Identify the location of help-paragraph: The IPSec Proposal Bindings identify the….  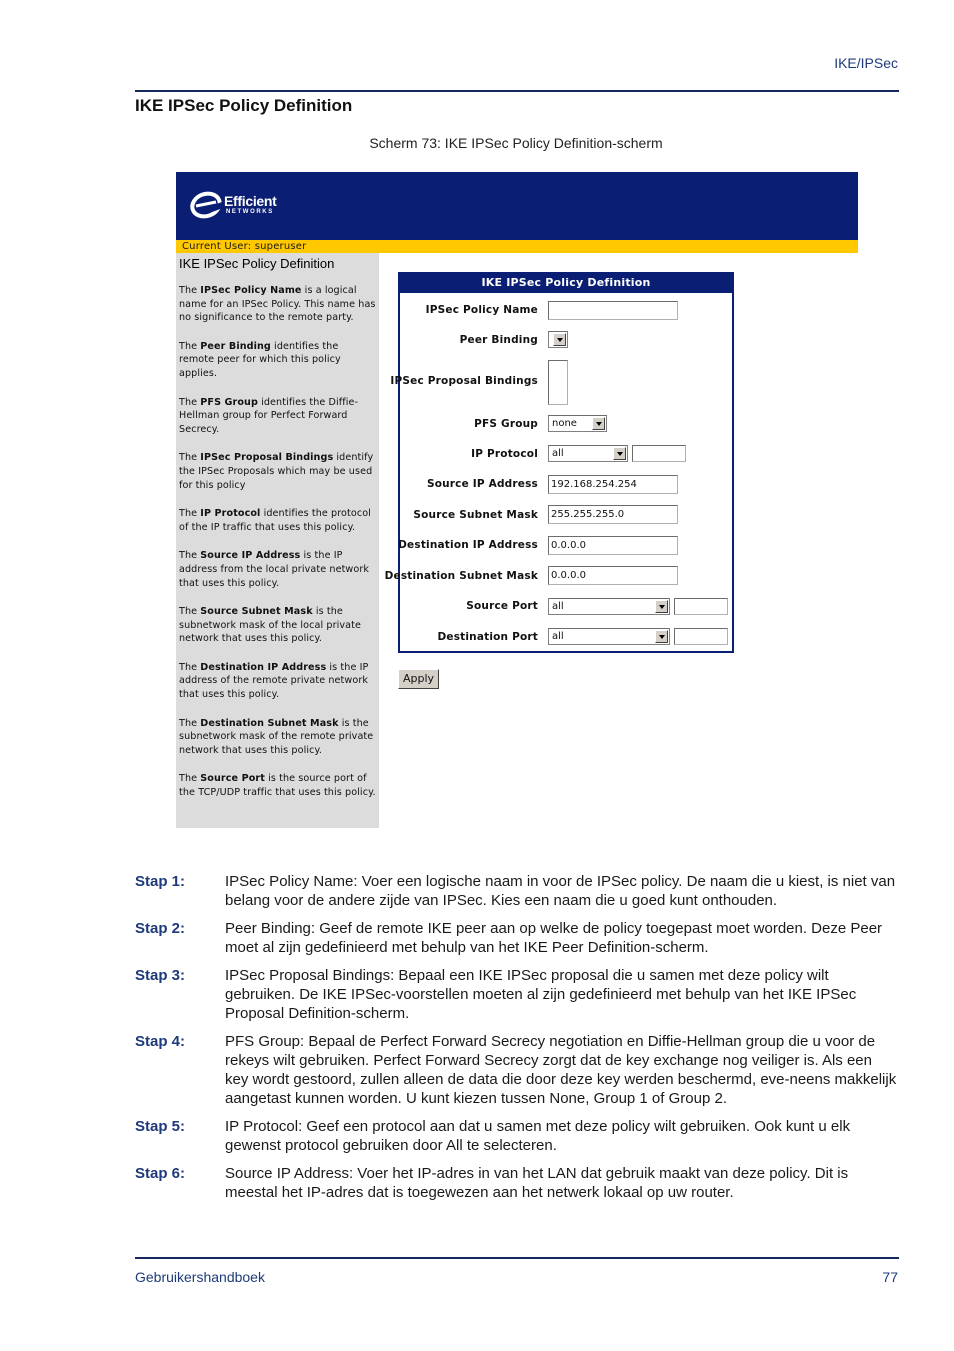
(277, 471).